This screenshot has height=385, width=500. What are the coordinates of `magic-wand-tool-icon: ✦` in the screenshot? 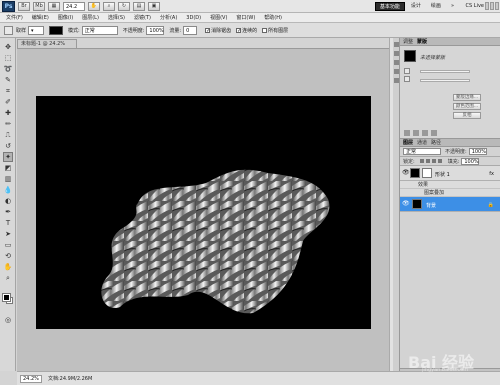 It's located at (8, 157).